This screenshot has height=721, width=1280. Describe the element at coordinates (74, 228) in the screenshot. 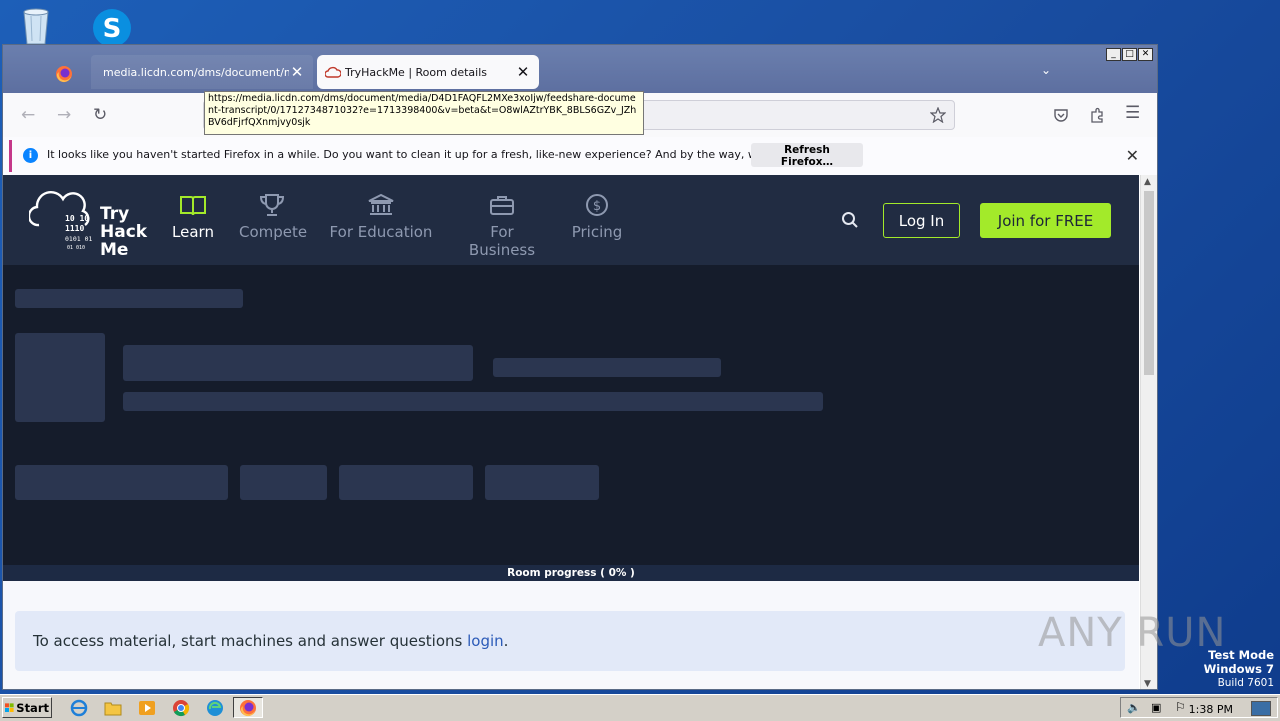

I see `svg-text: 1110` at that location.